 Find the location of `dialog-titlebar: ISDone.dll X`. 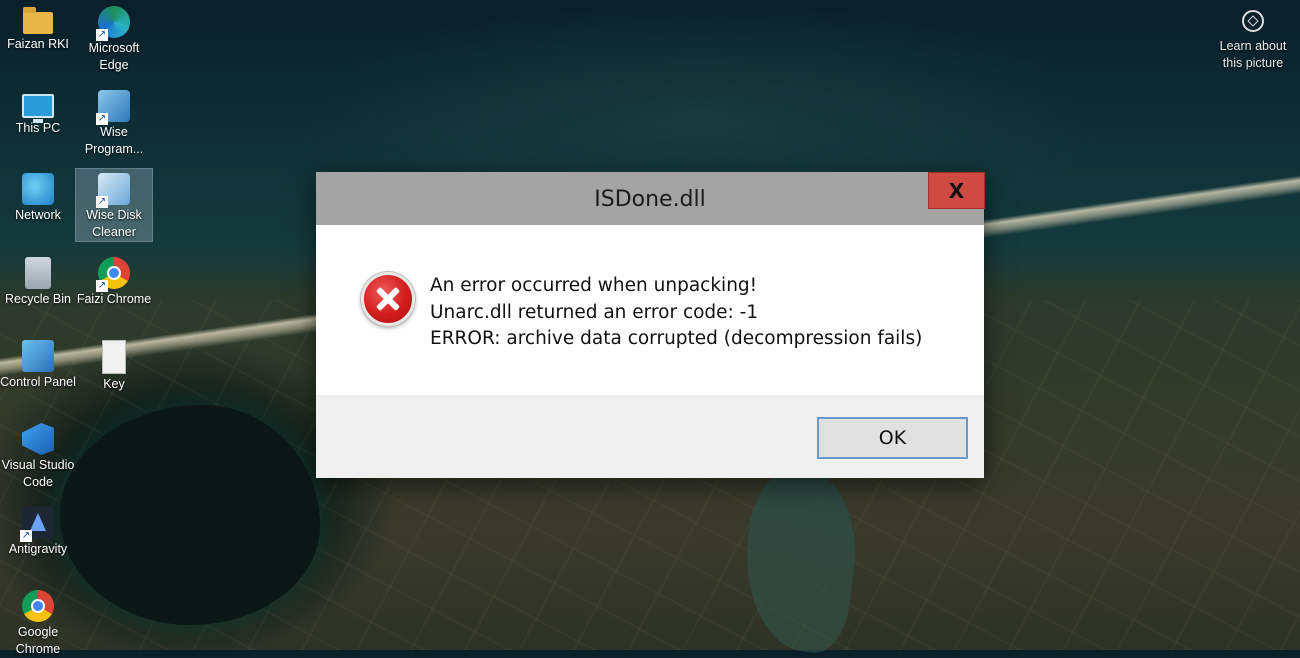

dialog-titlebar: ISDone.dll X is located at coordinates (650, 198).